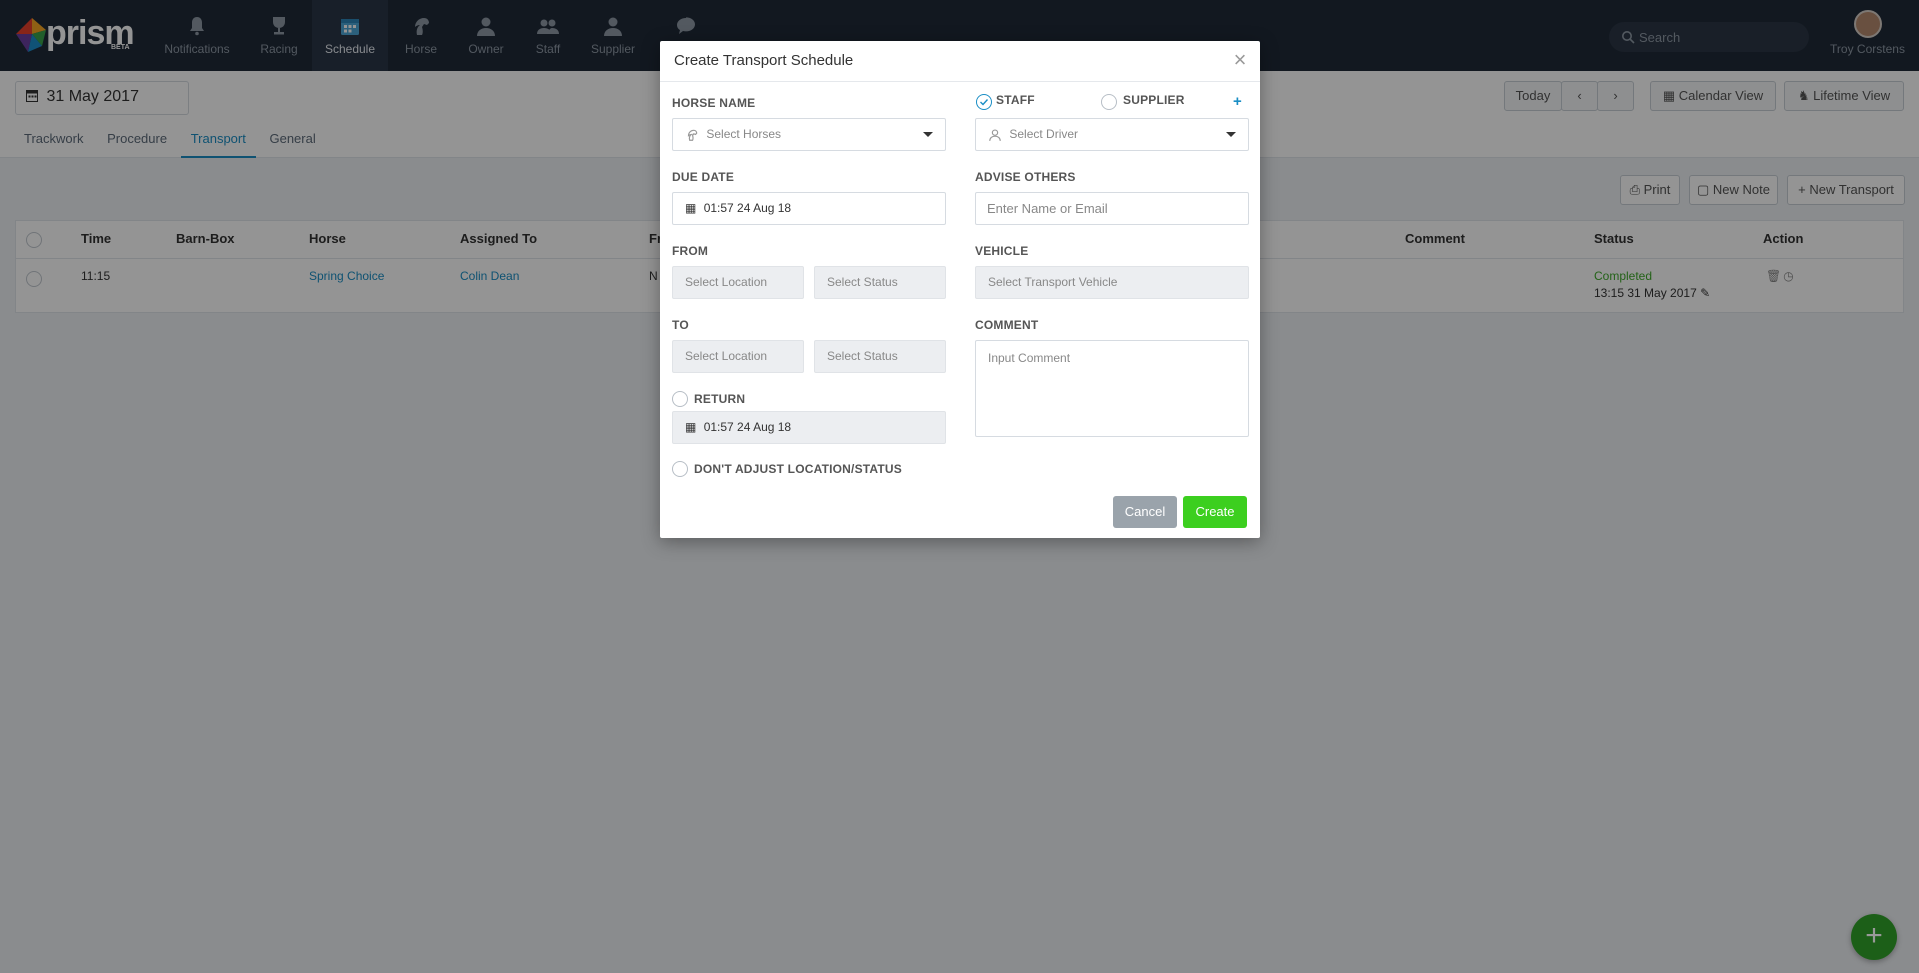 The image size is (1919, 973). I want to click on from-status-select: Select Status, so click(880, 282).